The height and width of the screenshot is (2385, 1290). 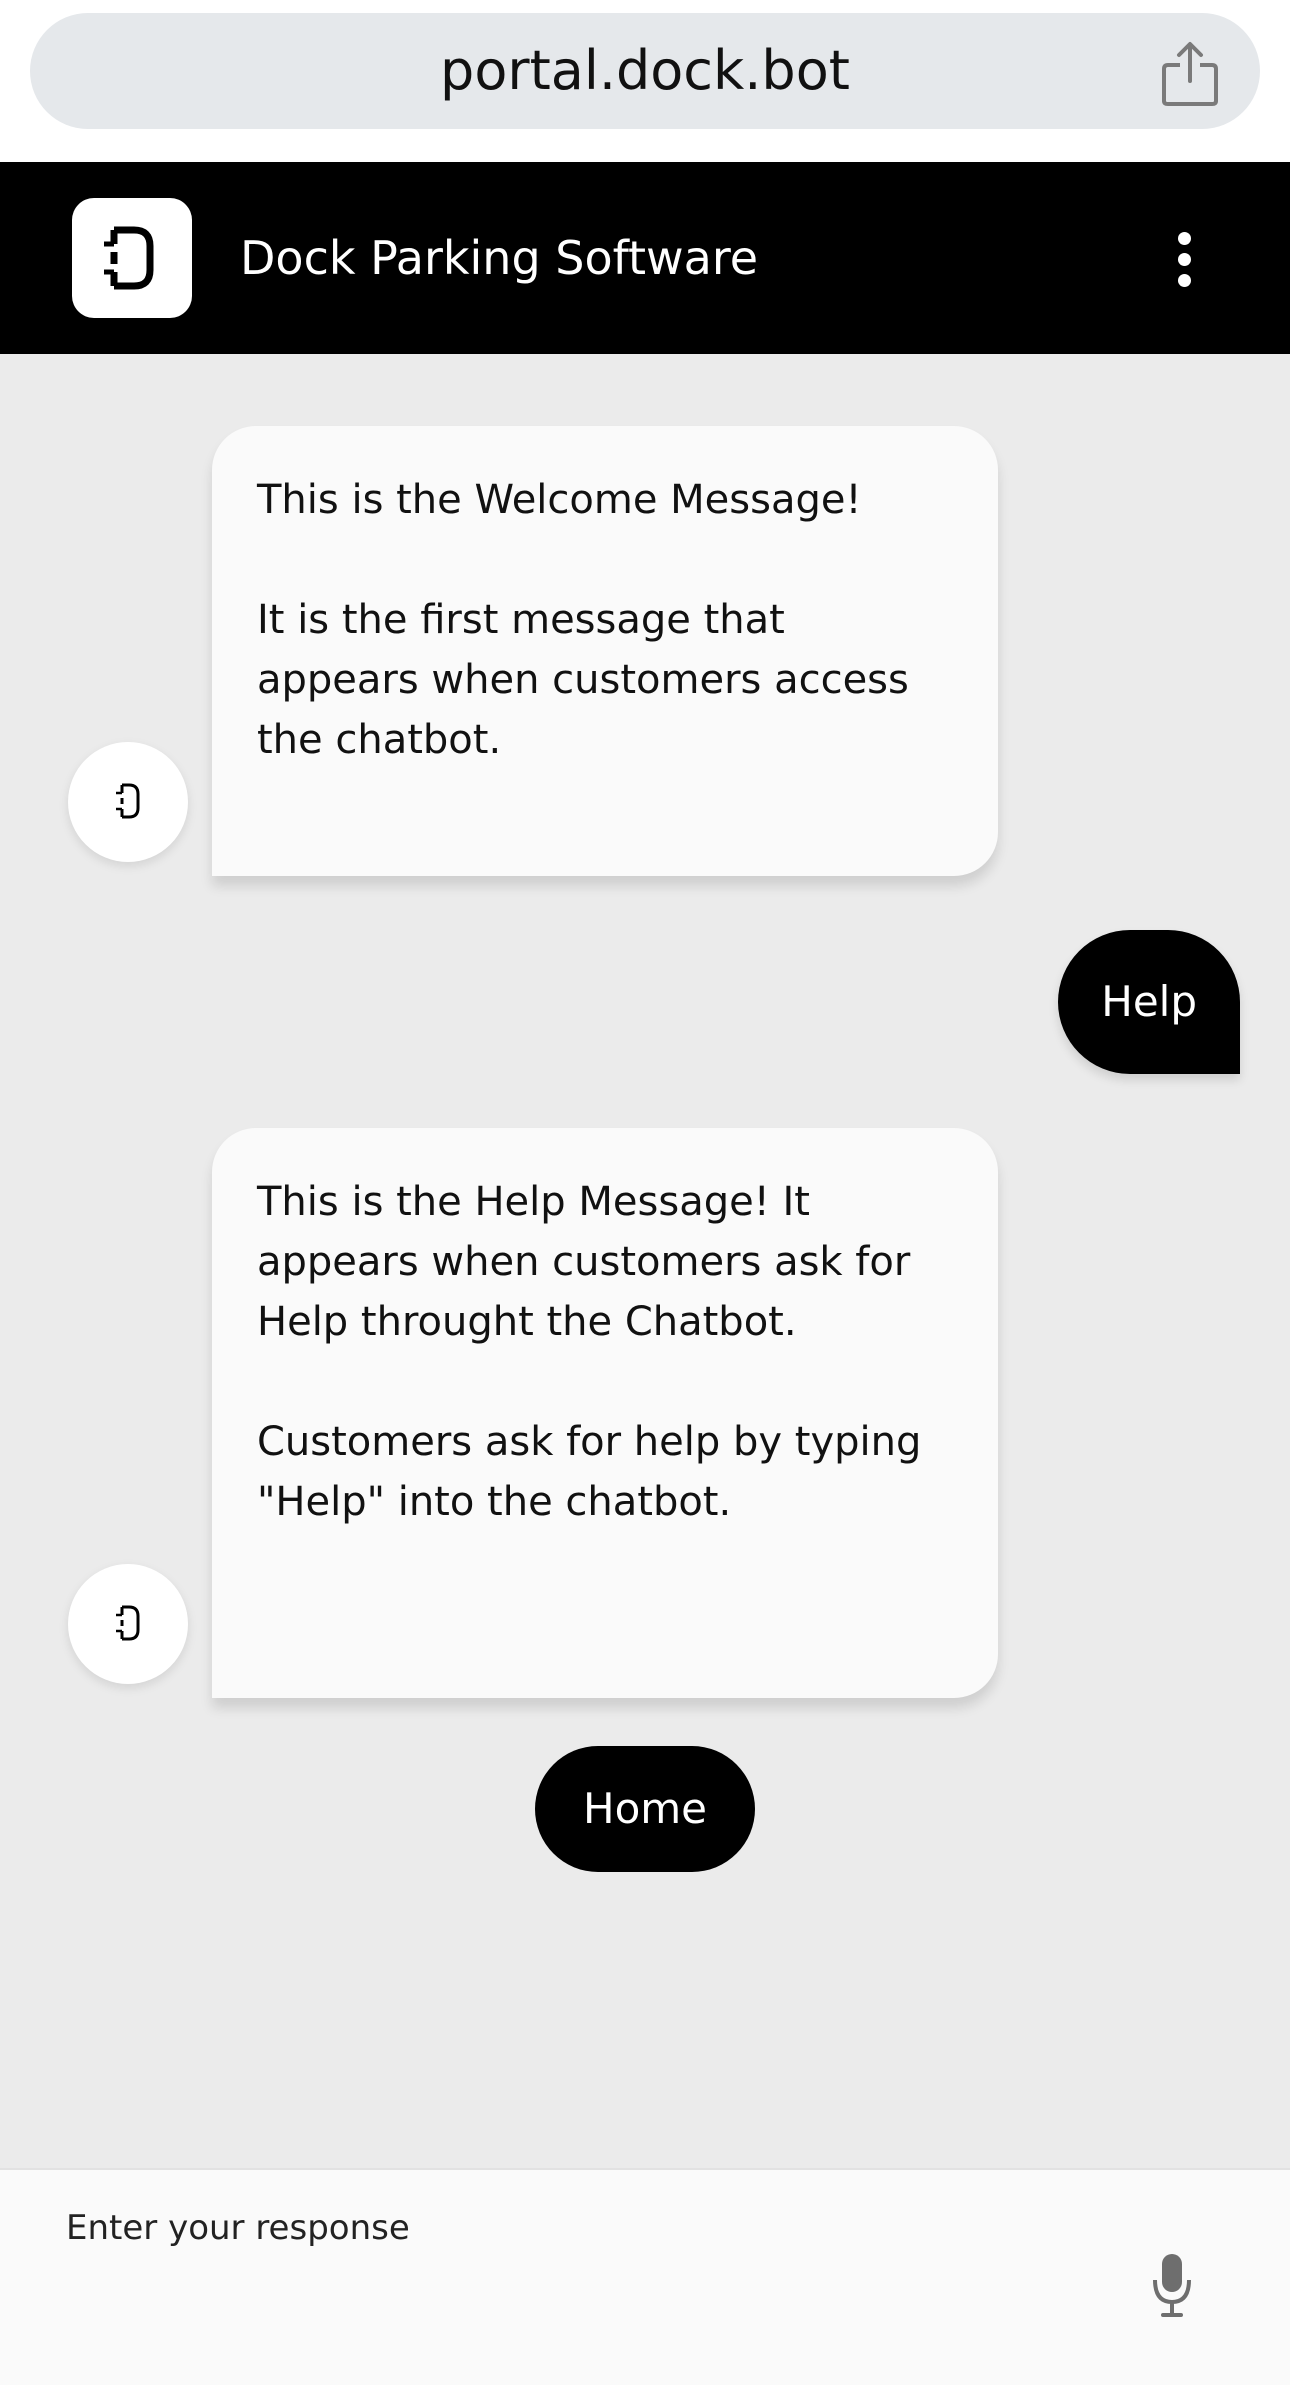 I want to click on app-header: Dock Parking Software, so click(x=645, y=258).